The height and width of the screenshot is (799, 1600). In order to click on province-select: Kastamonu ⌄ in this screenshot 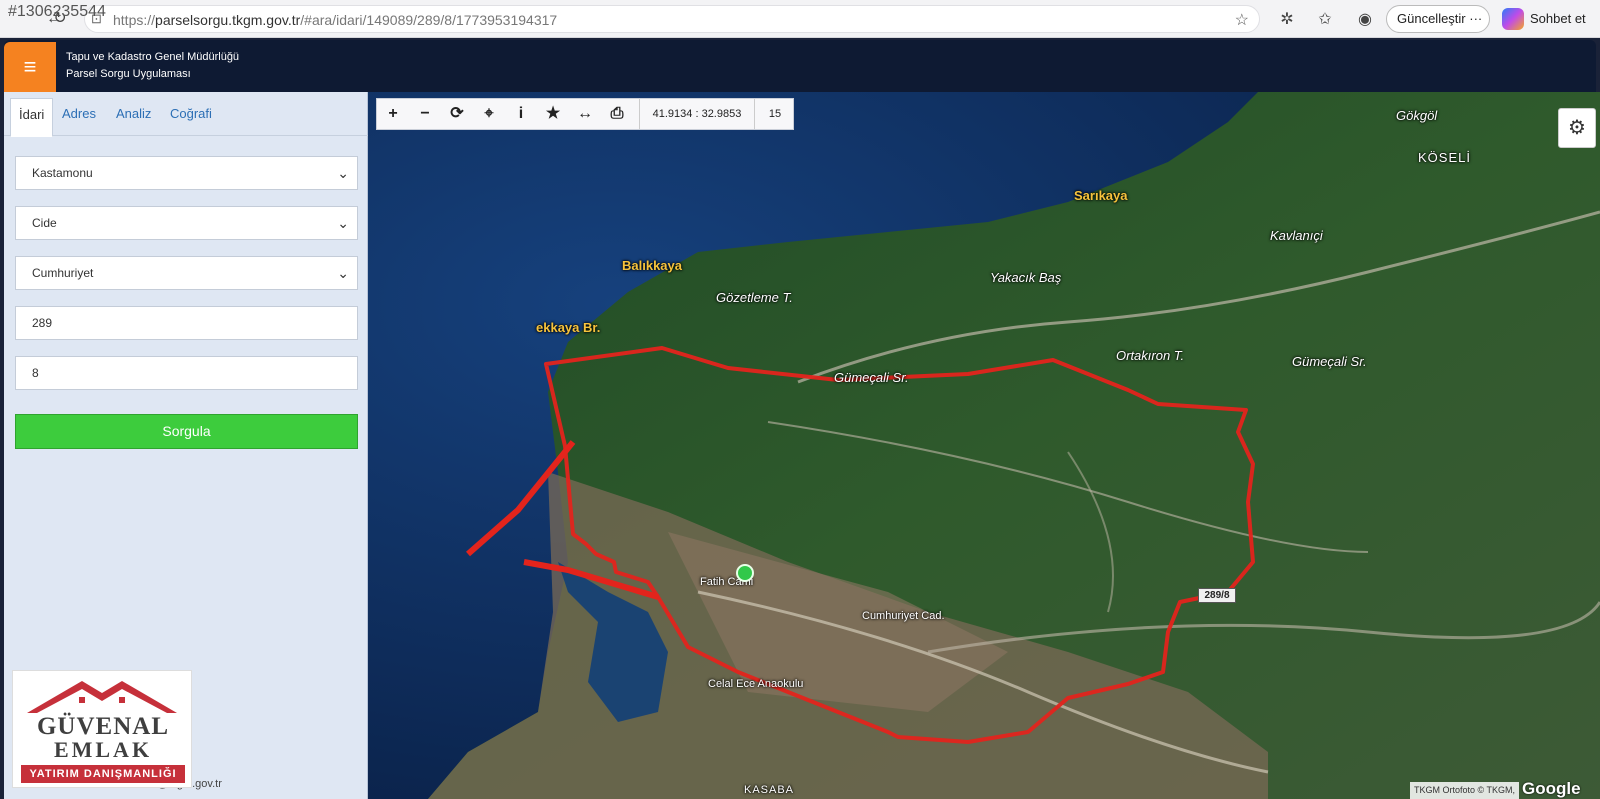, I will do `click(186, 173)`.